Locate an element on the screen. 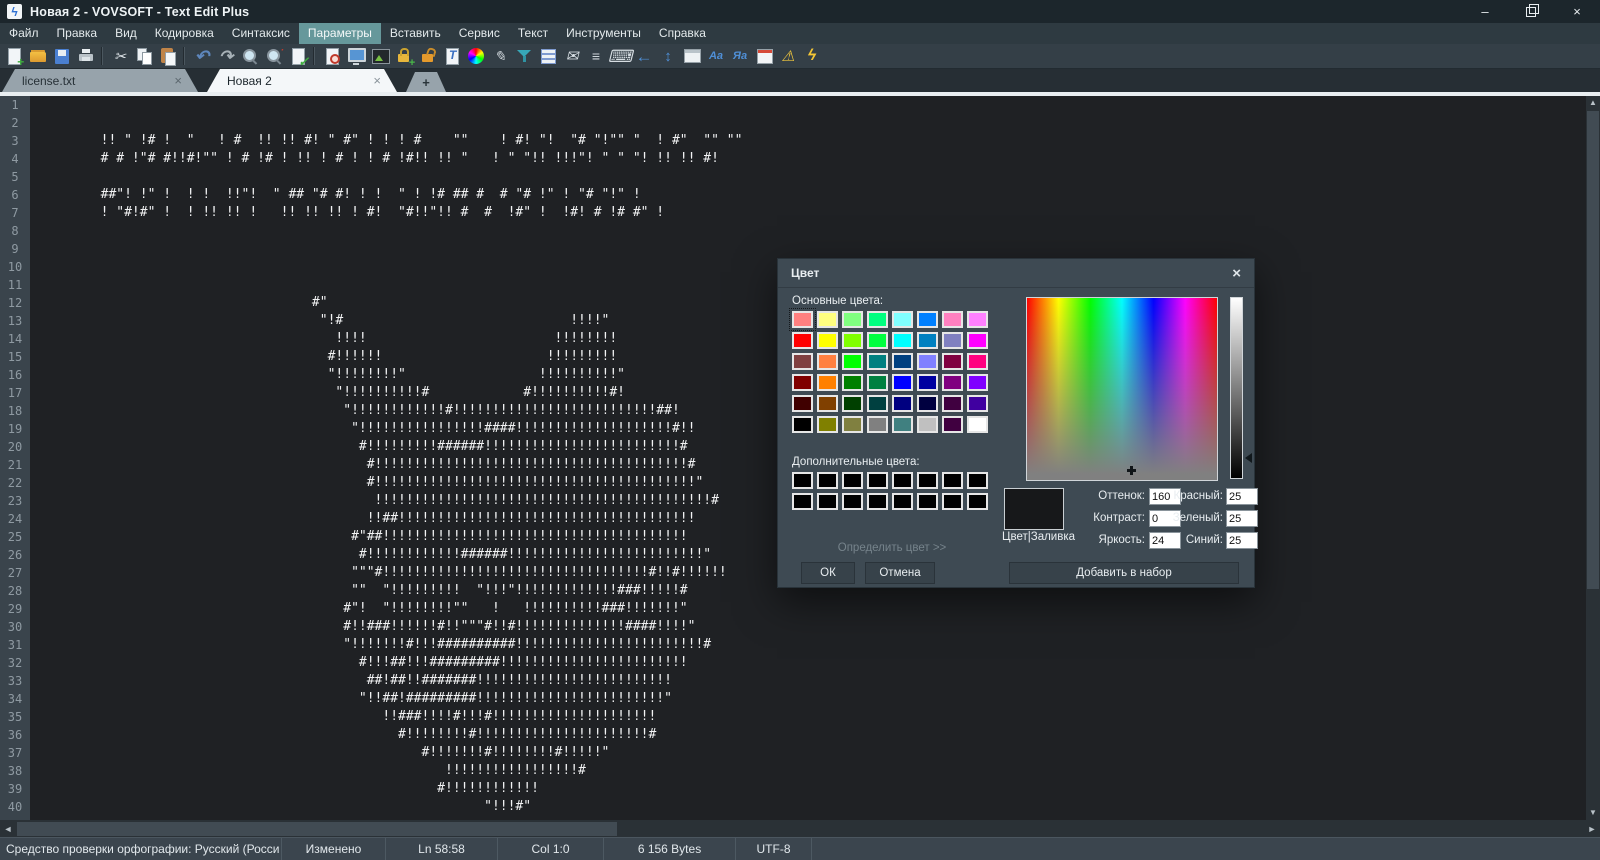 The image size is (1600, 860). warning-icon: ⚠ is located at coordinates (788, 56).